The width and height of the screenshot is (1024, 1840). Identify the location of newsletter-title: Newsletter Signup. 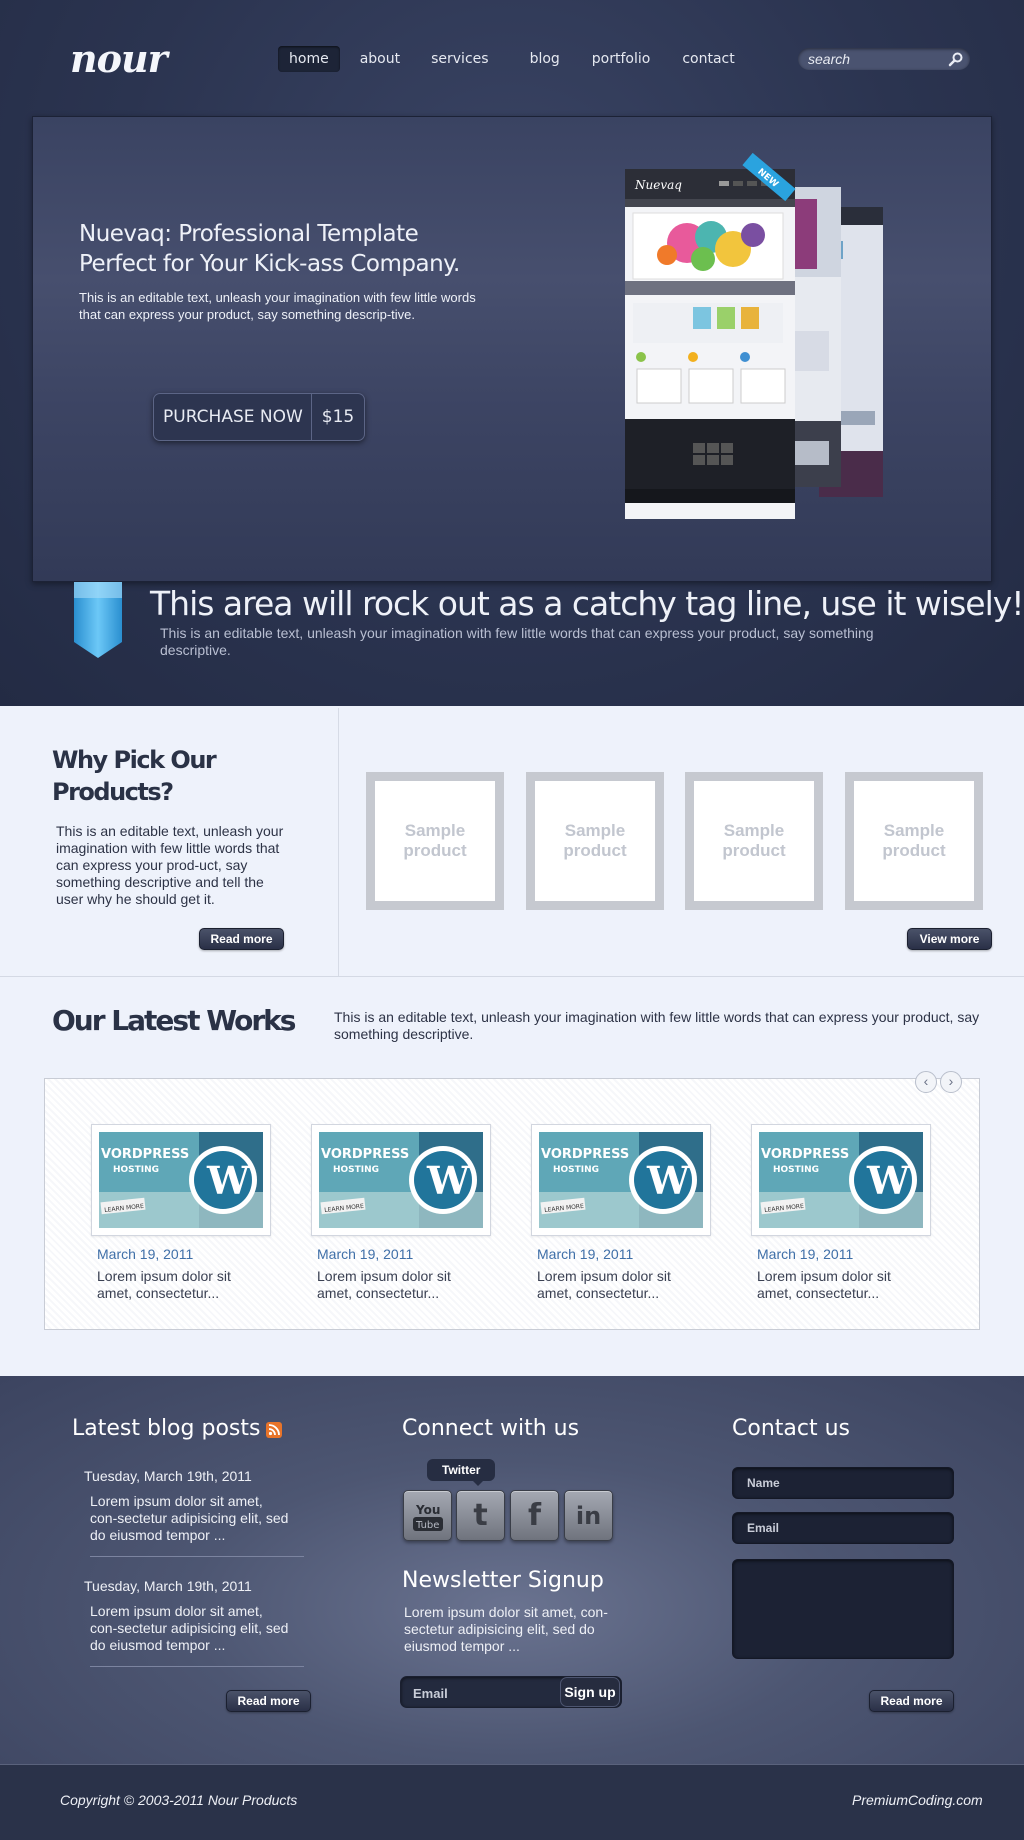
(503, 1580).